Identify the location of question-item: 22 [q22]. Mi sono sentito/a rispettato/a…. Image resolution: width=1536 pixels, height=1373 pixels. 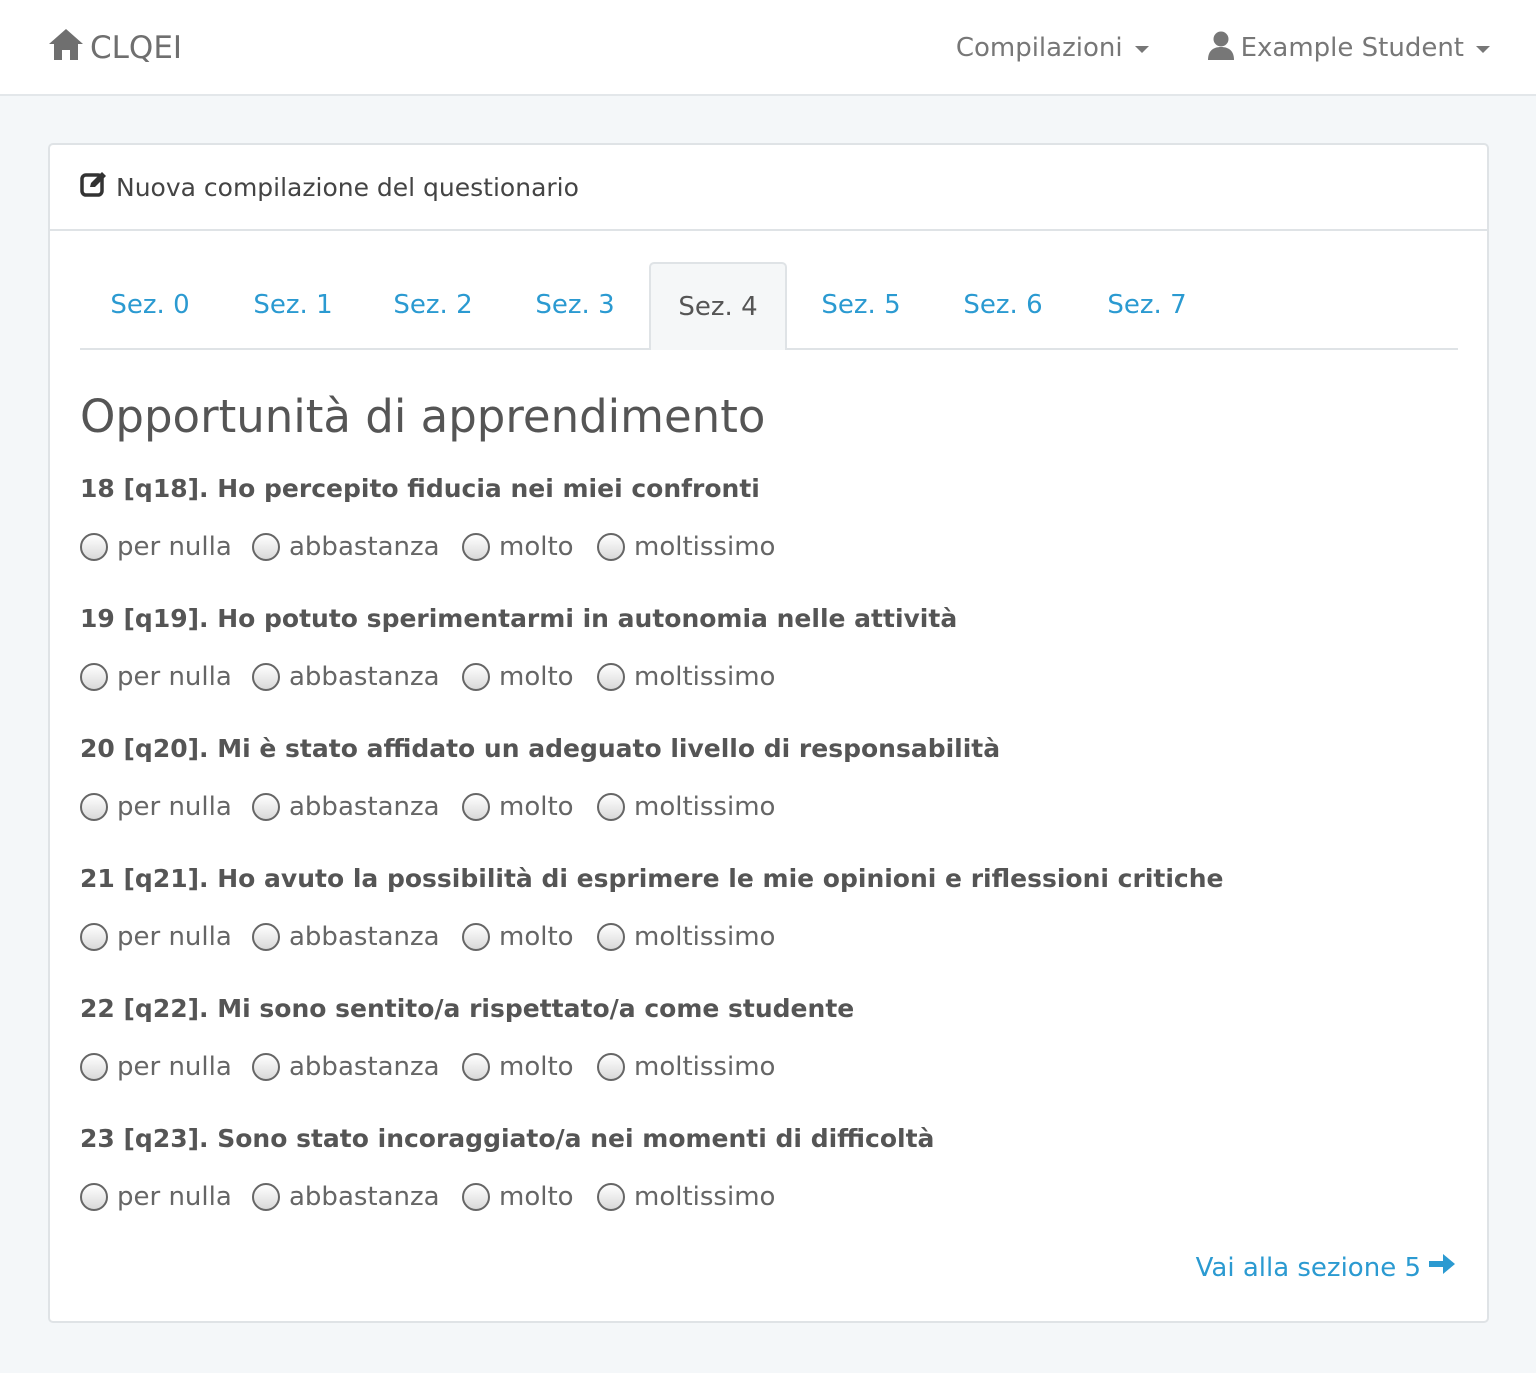
(760, 1039).